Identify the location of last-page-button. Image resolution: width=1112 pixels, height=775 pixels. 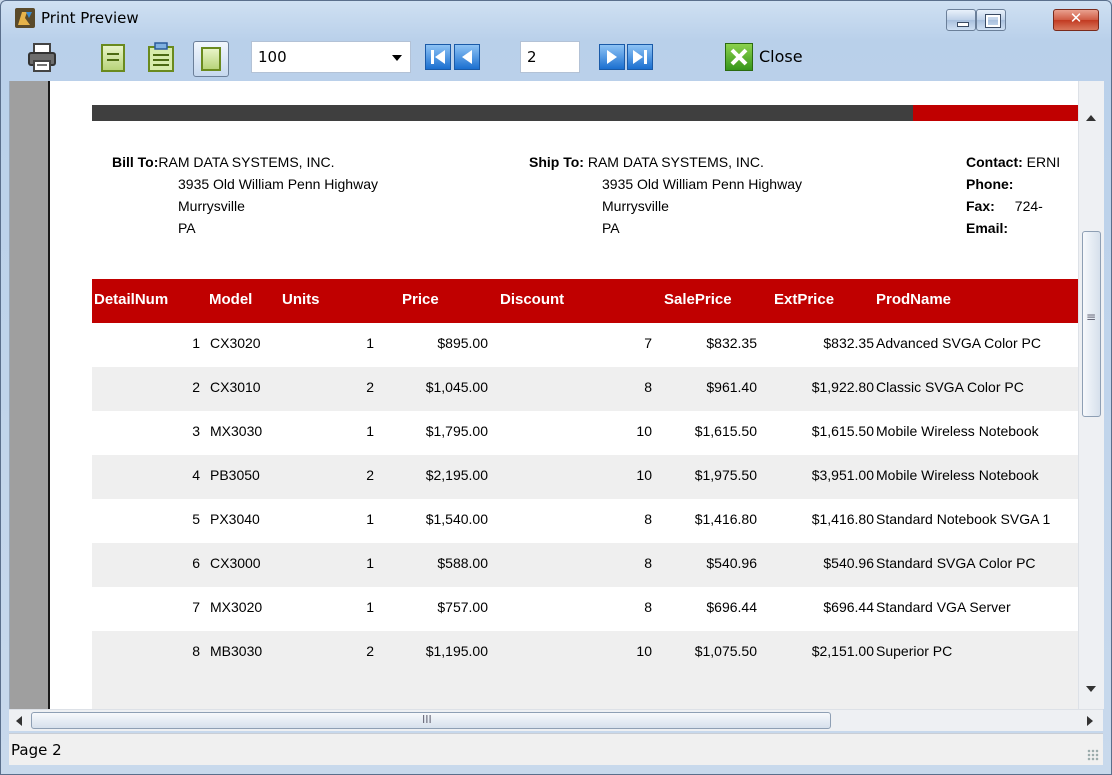
(640, 57).